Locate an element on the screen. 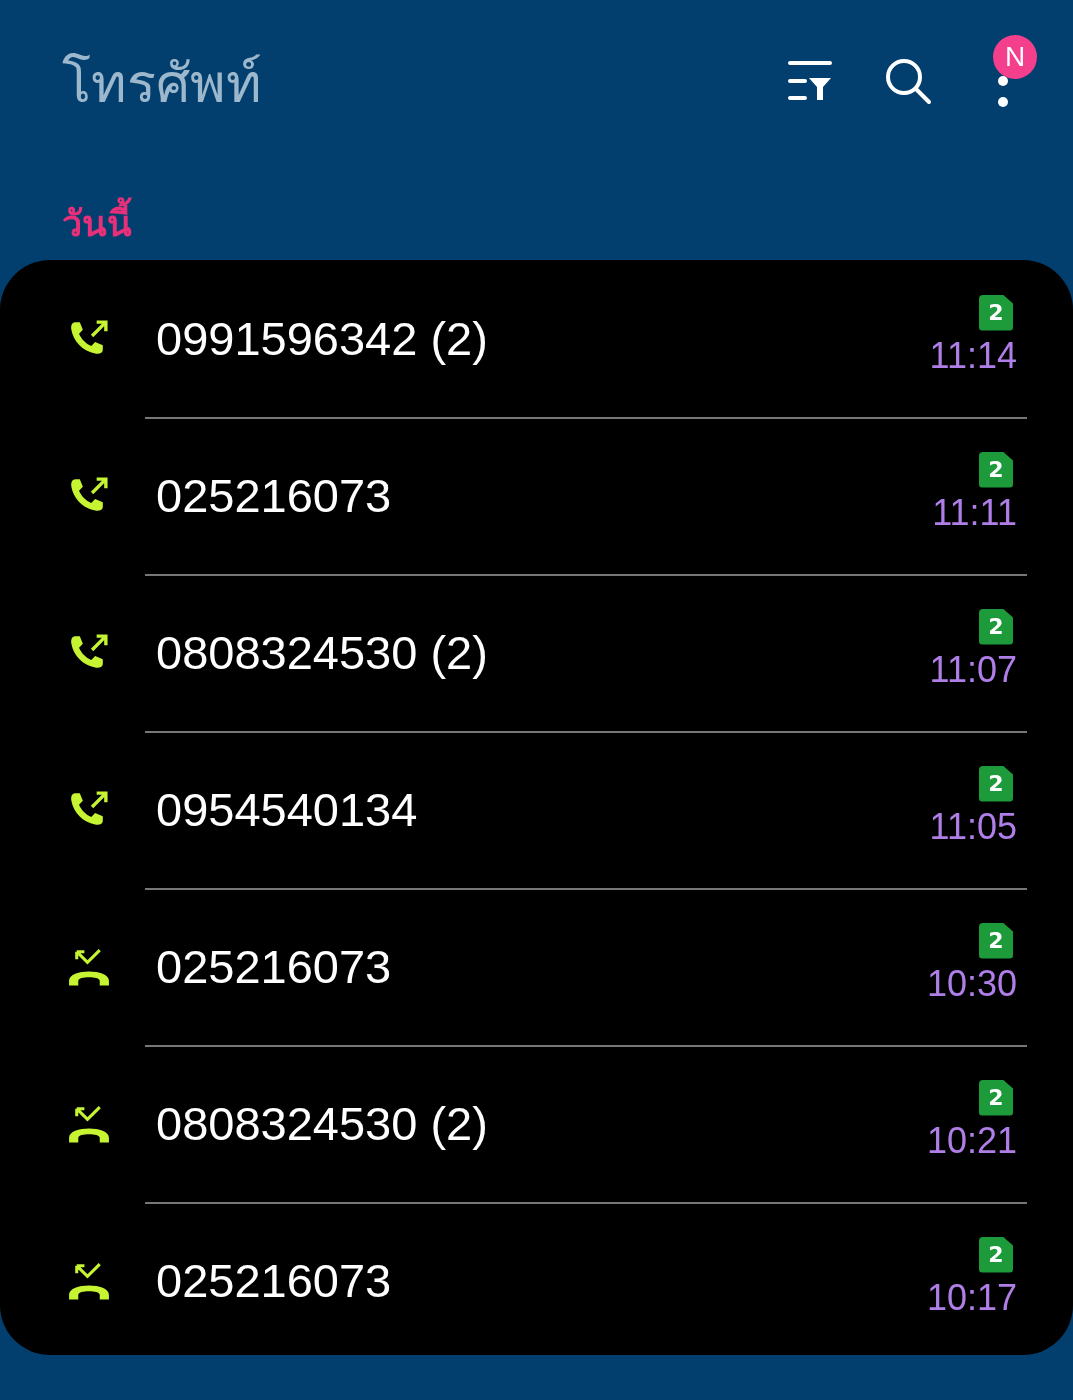 The width and height of the screenshot is (1073, 1400). call-time: 11:07 is located at coordinates (973, 669).